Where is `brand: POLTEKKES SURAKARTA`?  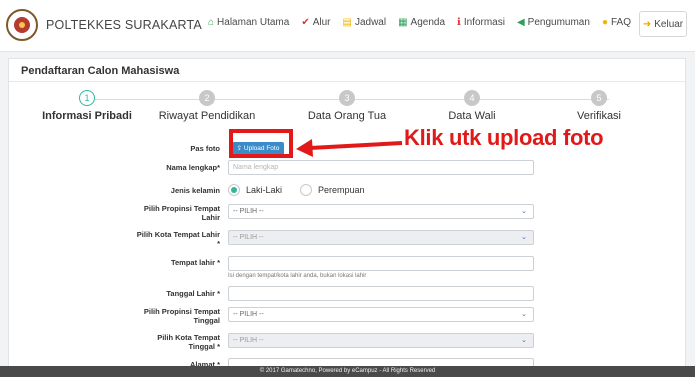 brand: POLTEKKES SURAKARTA is located at coordinates (104, 25).